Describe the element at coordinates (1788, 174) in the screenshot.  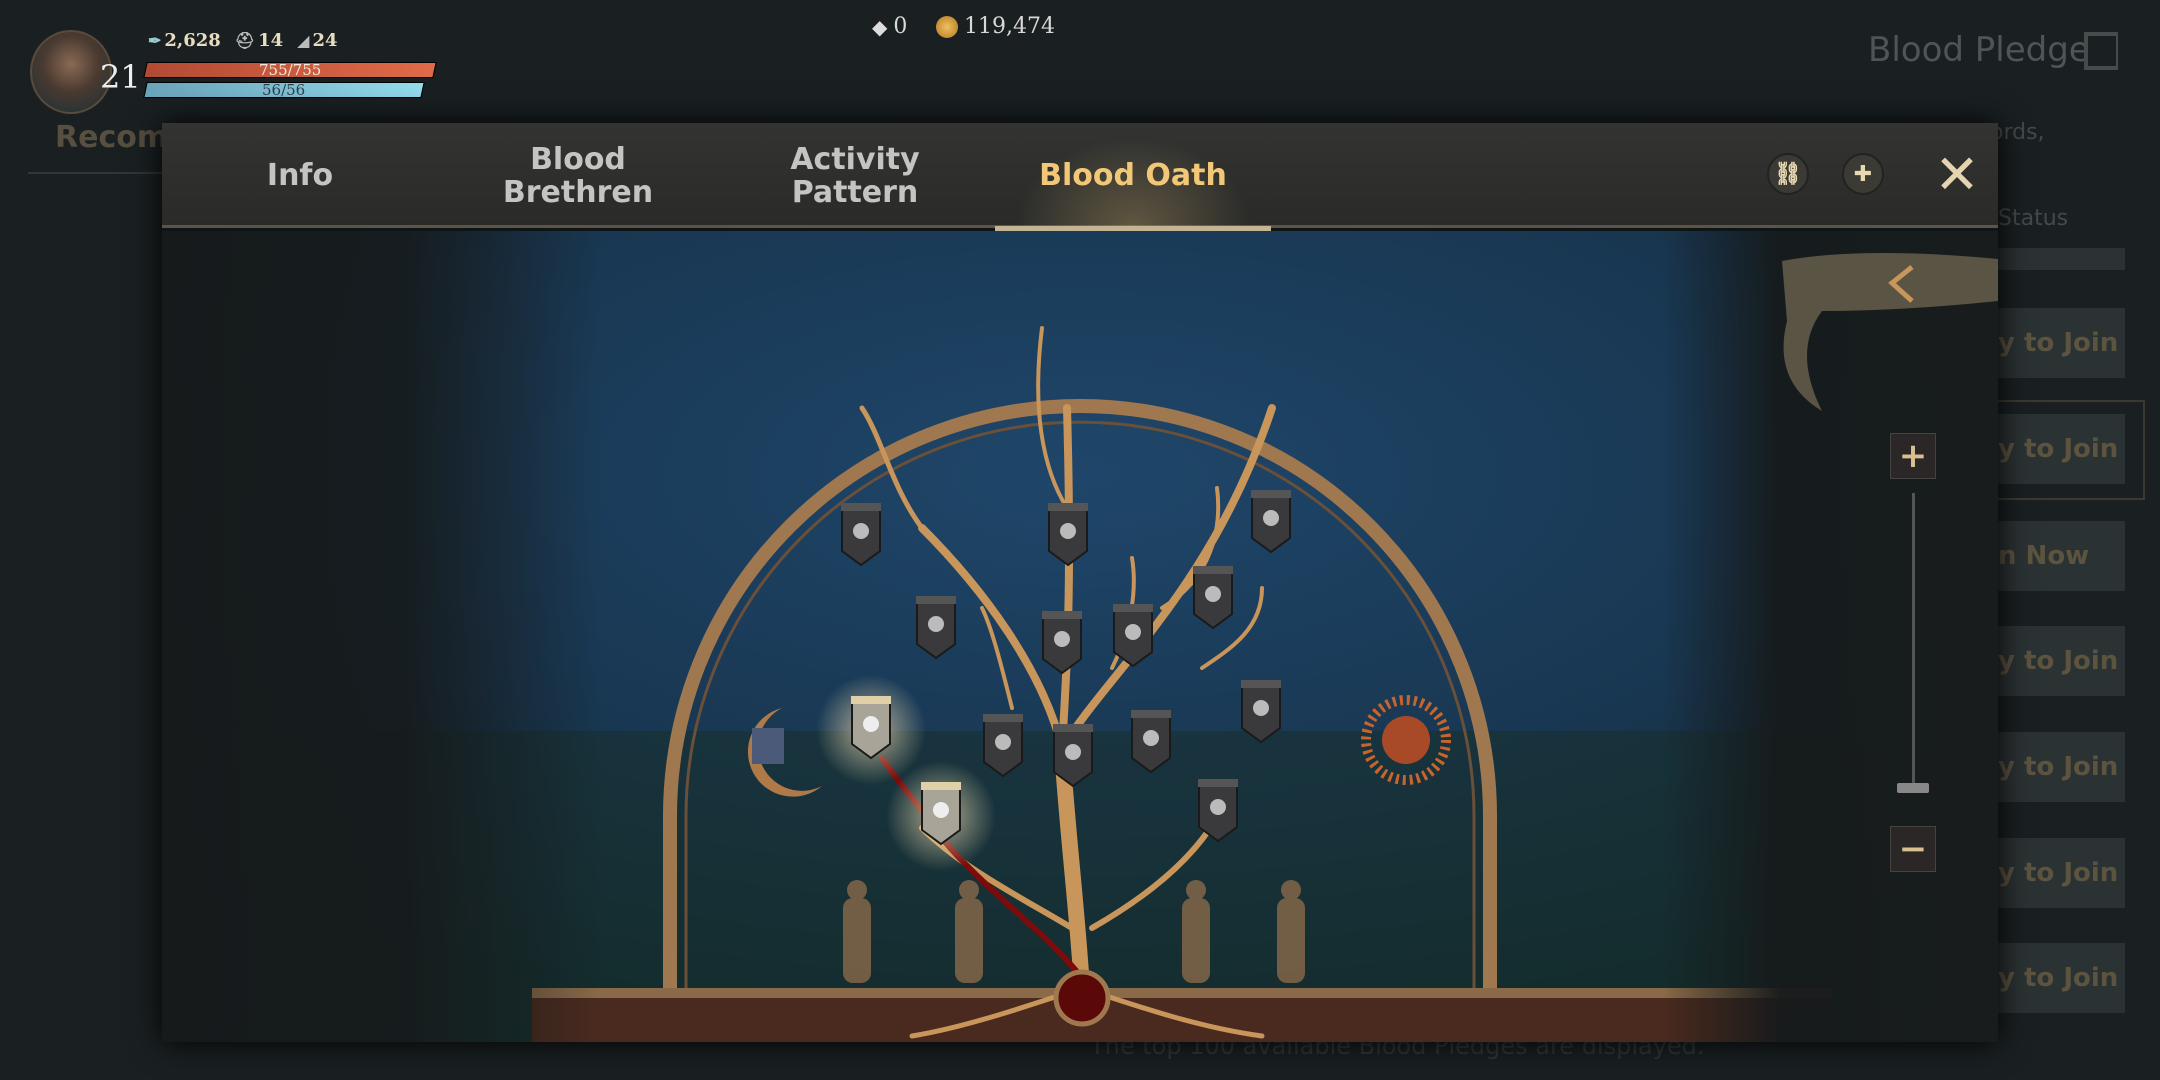
I see `link-icon: ⛓` at that location.